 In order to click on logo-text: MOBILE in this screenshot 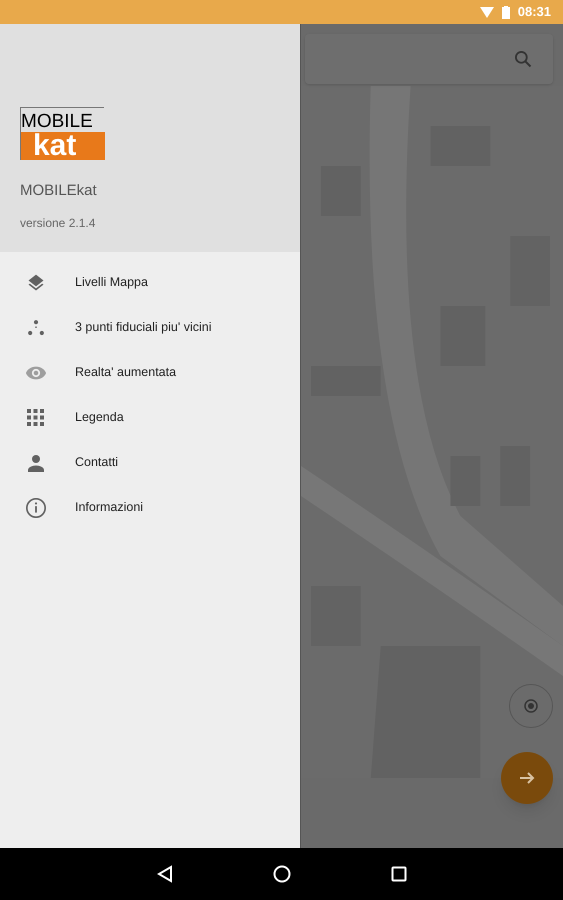, I will do `click(57, 122)`.